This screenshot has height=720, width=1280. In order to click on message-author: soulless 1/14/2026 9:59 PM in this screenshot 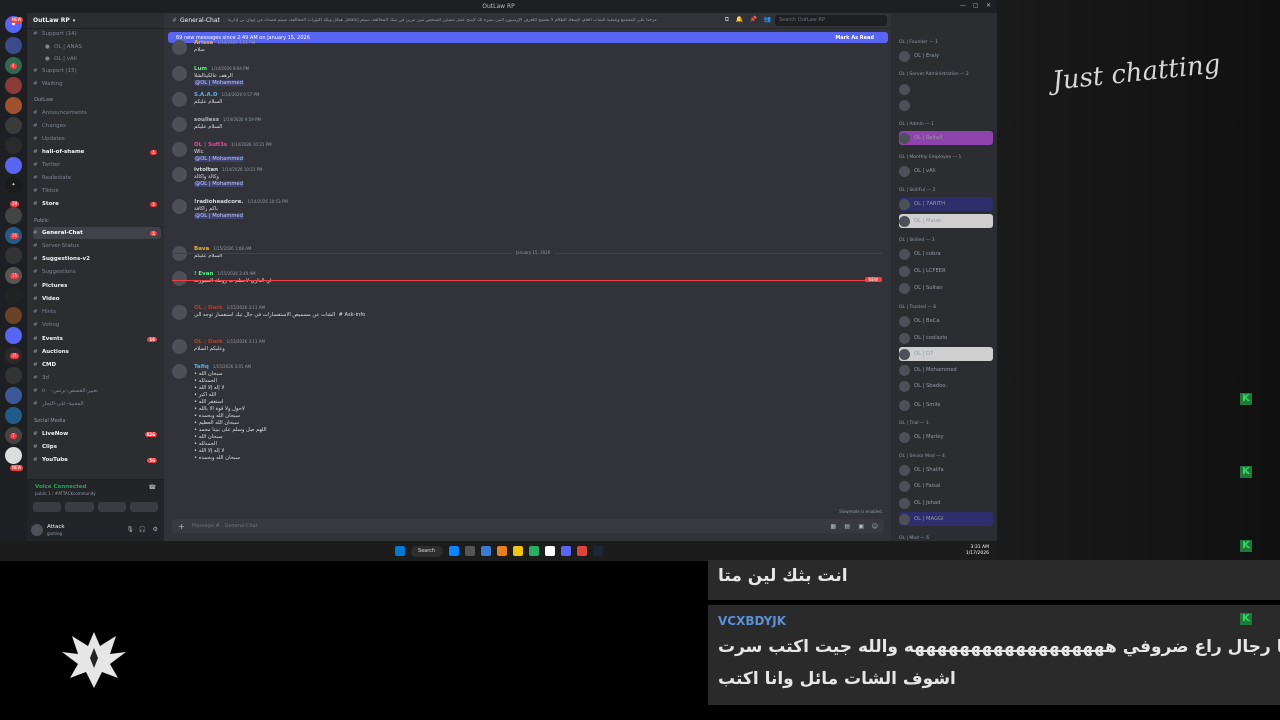, I will do `click(227, 120)`.